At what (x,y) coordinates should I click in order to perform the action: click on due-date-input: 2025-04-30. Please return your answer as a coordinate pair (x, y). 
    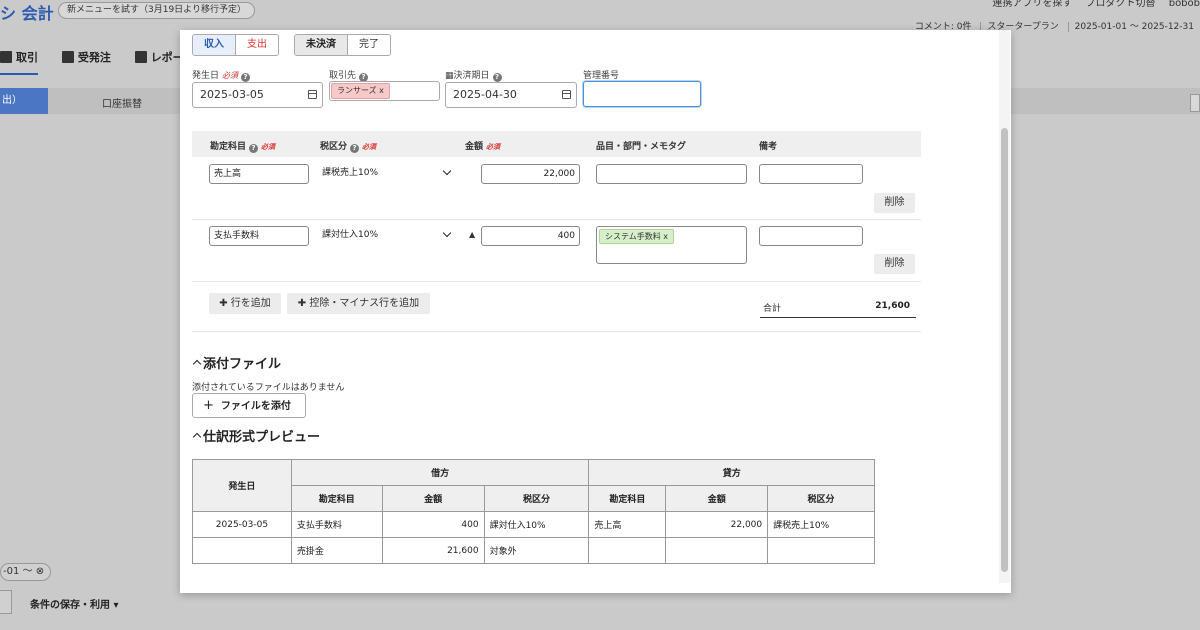
    Looking at the image, I should click on (511, 95).